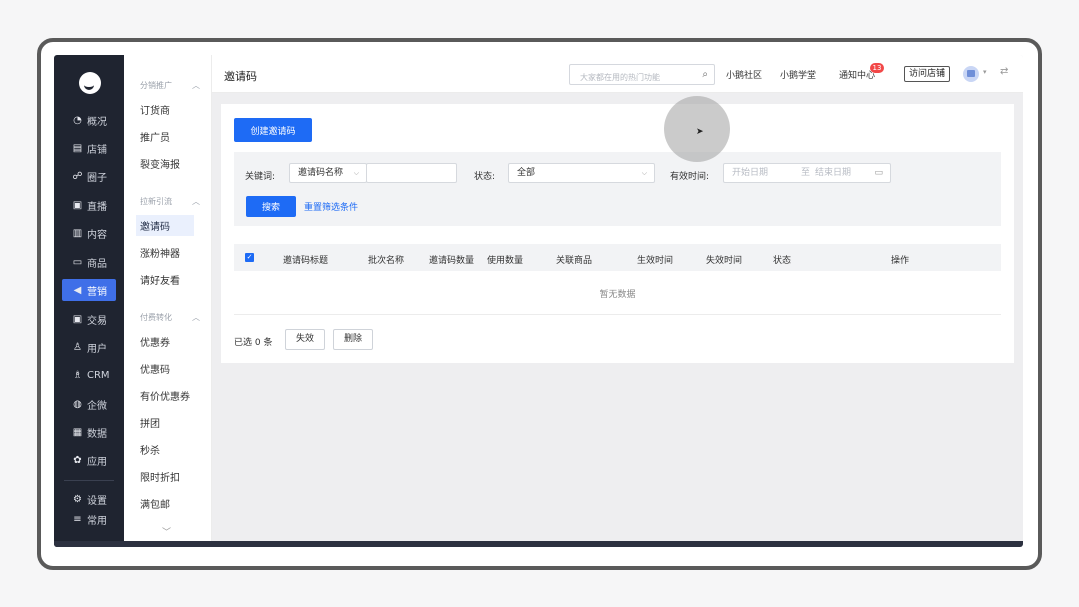  Describe the element at coordinates (97, 462) in the screenshot. I see `nav-item-label: 应用` at that location.